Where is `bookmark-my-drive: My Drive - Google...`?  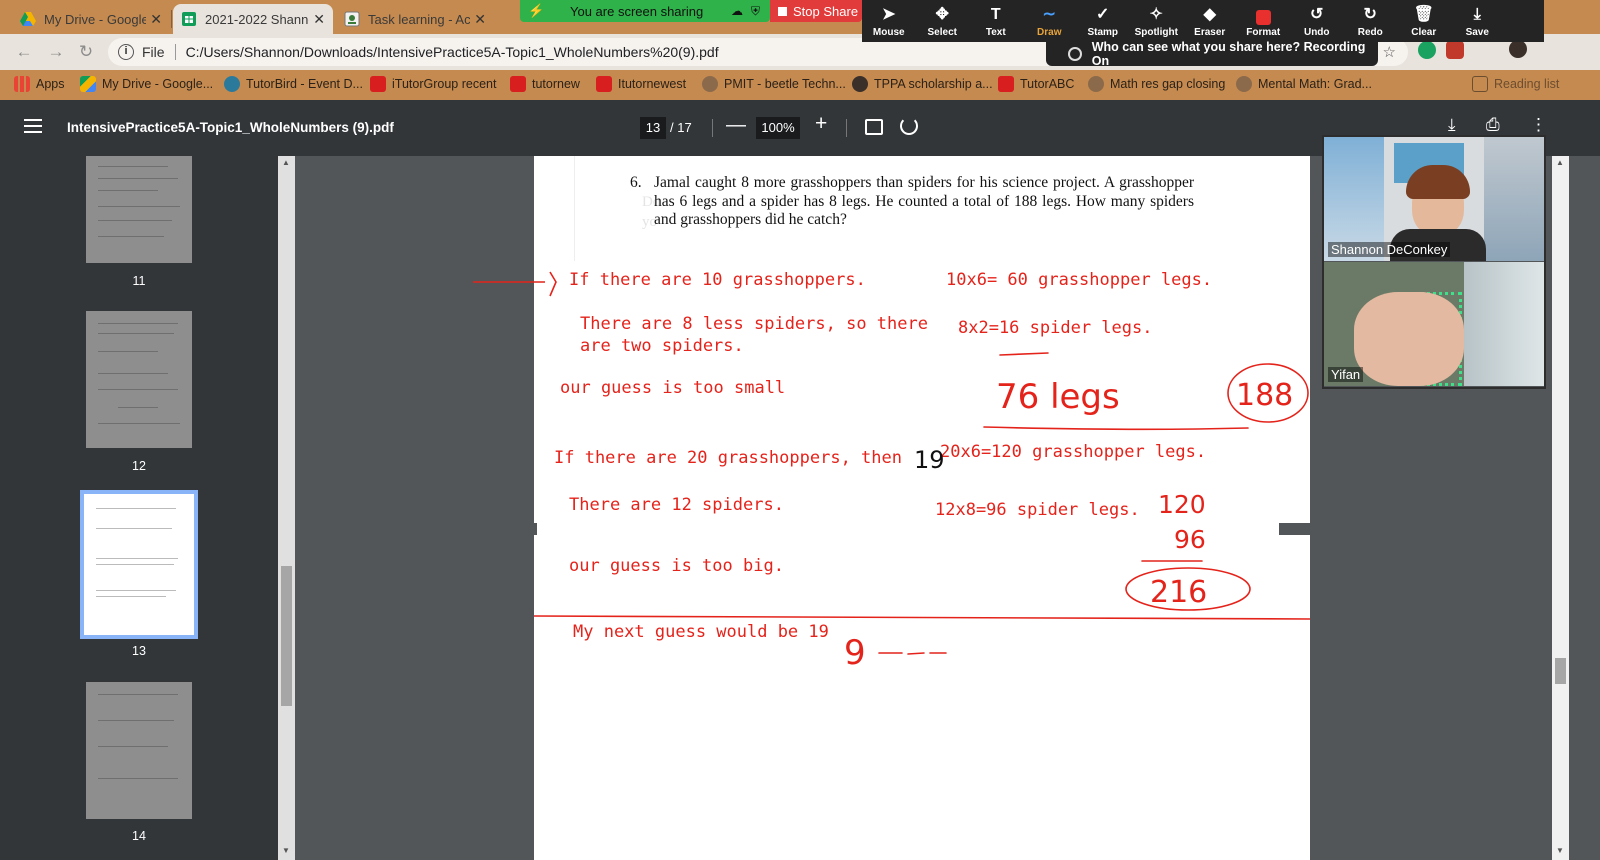 bookmark-my-drive: My Drive - Google... is located at coordinates (146, 84).